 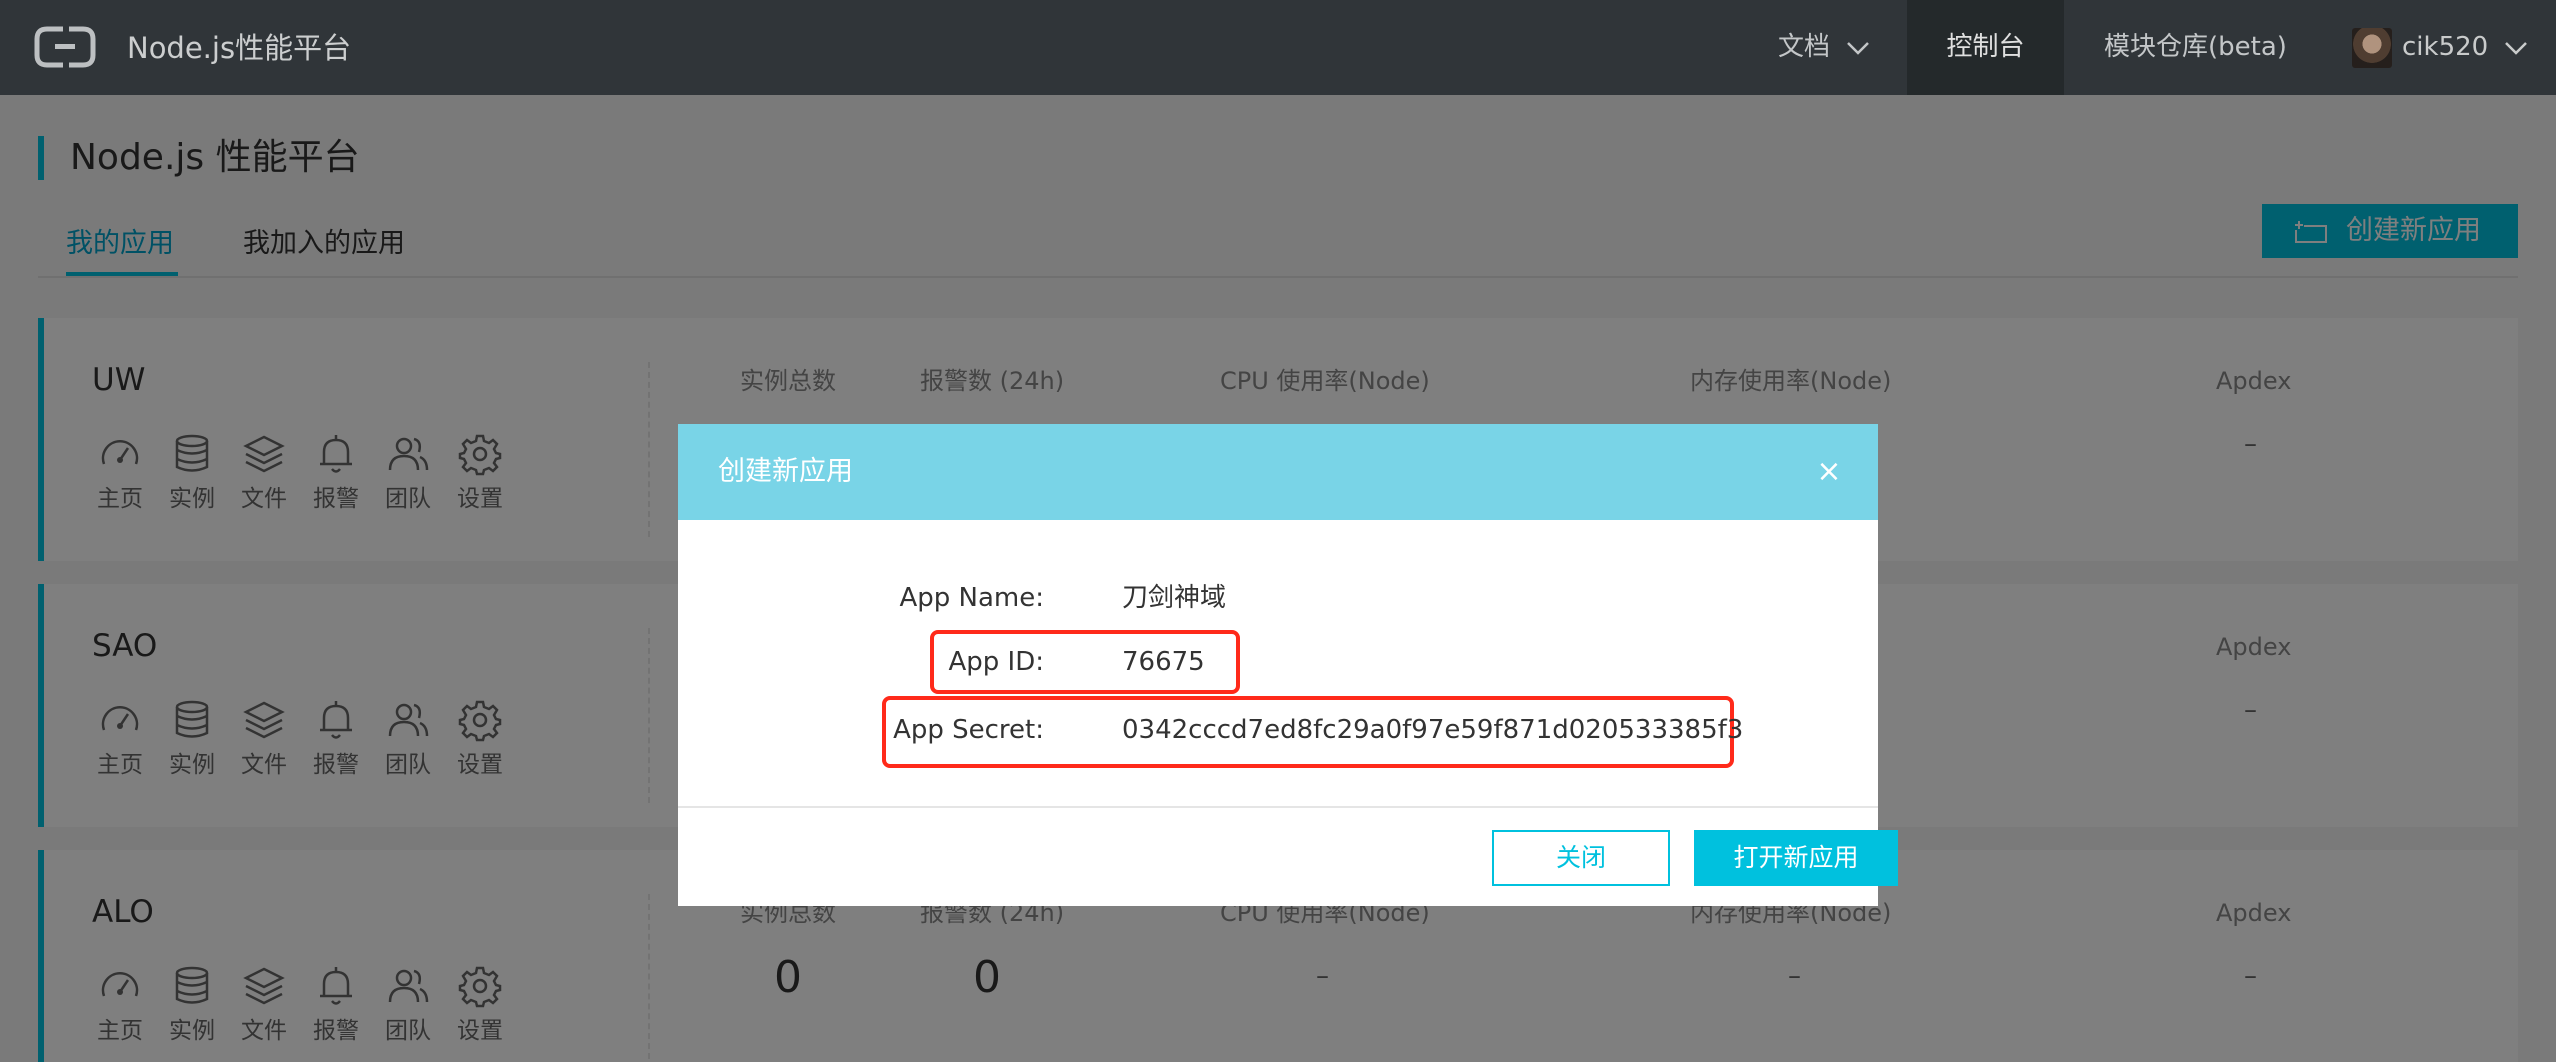 What do you see at coordinates (1278, 472) in the screenshot?
I see `dialog-header: 创建新应用 ×` at bounding box center [1278, 472].